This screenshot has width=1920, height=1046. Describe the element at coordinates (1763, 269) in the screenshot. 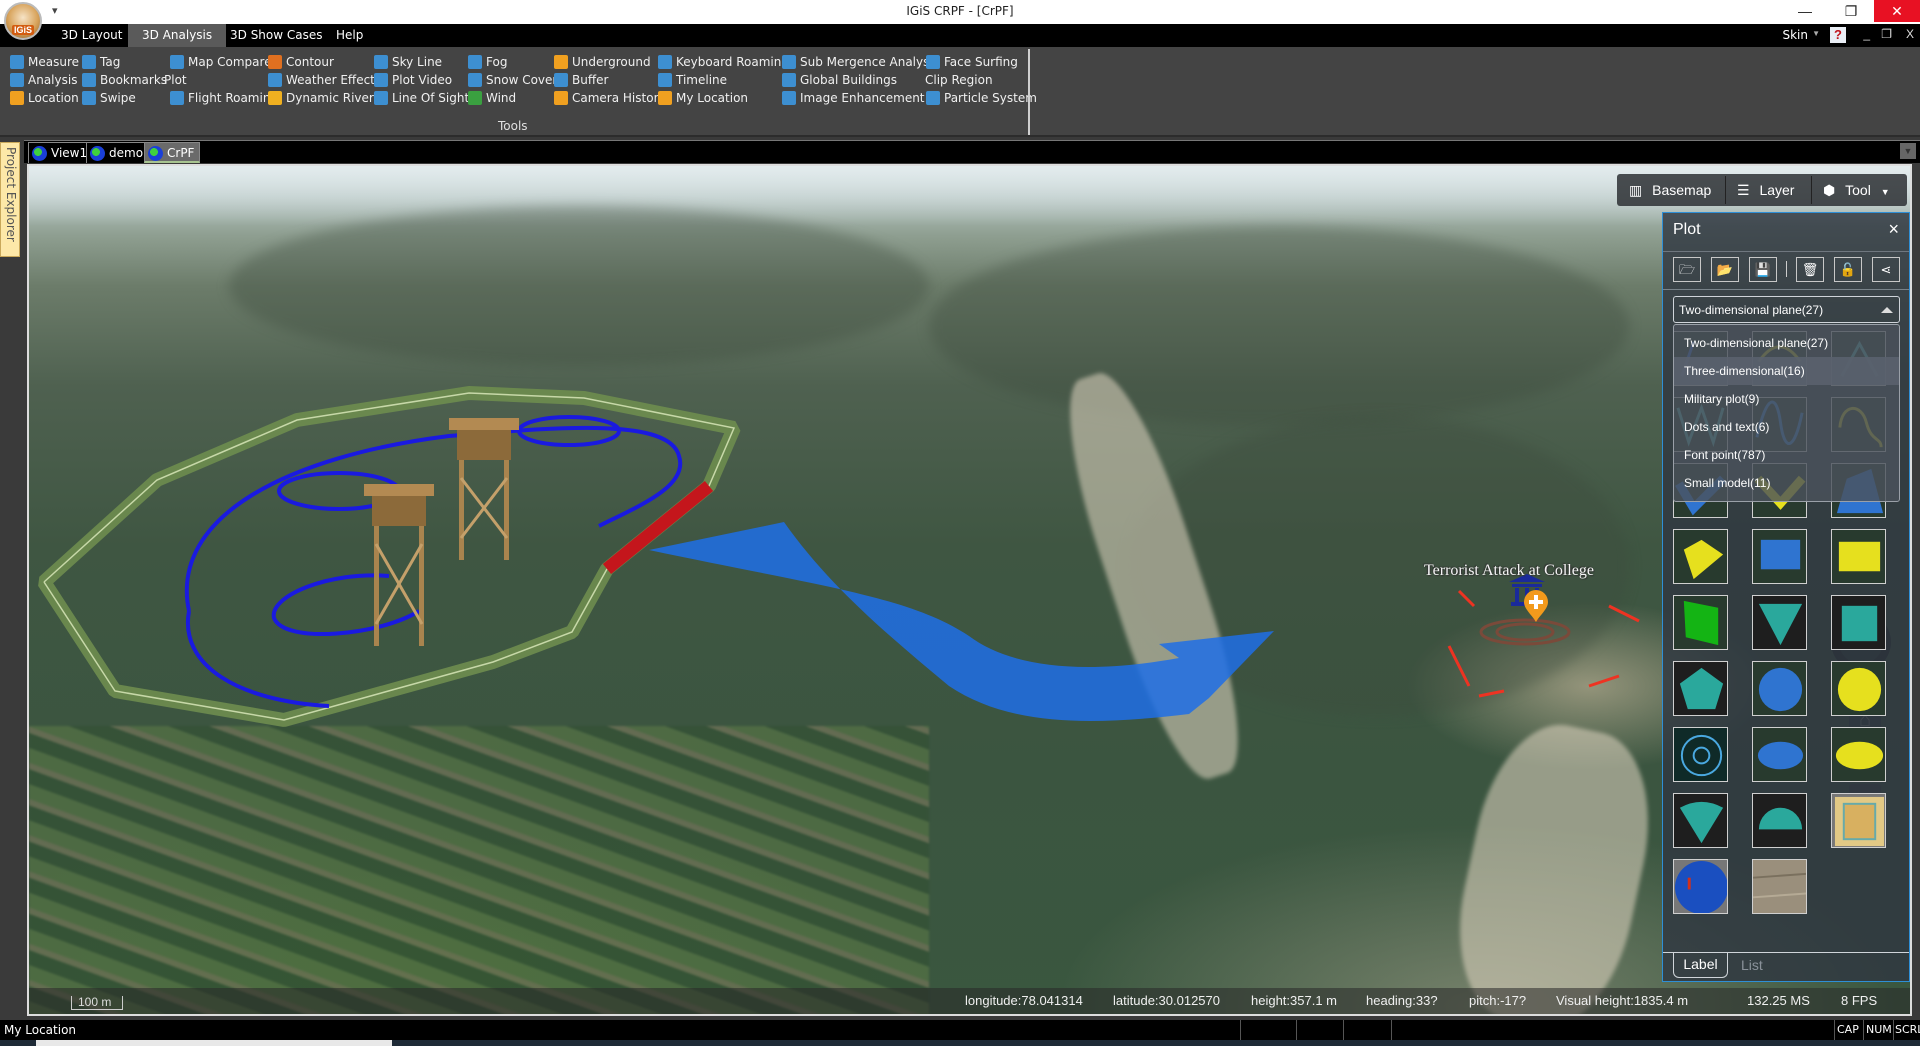

I see `save-button: 💾` at that location.